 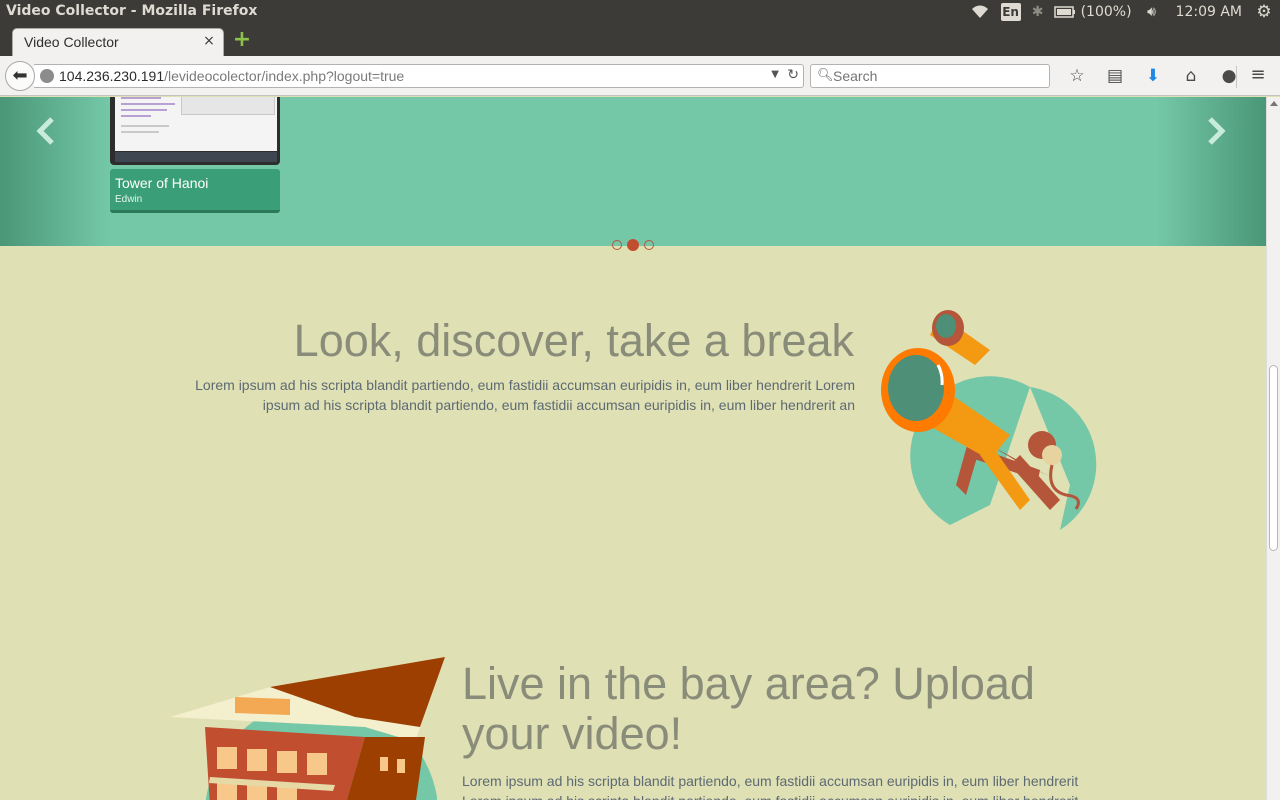 What do you see at coordinates (1010, 12) in the screenshot?
I see `keyboard-layout-indicator: En` at bounding box center [1010, 12].